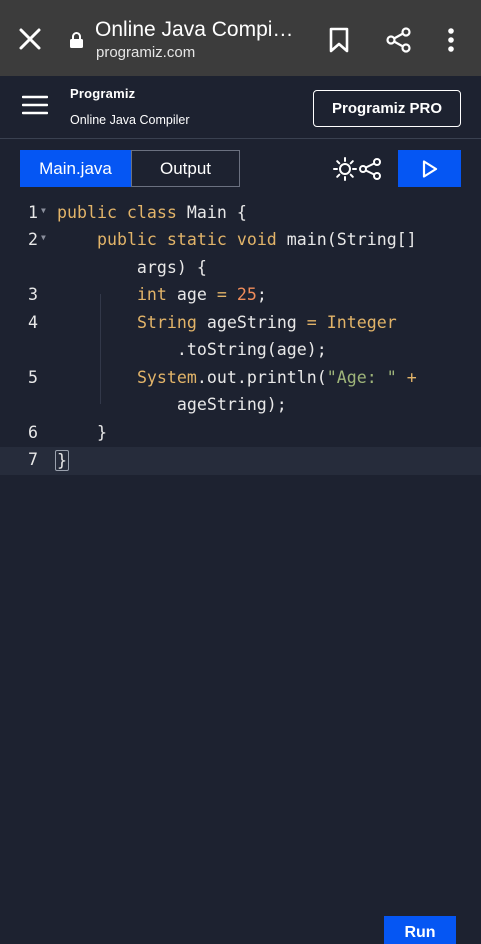 The width and height of the screenshot is (481, 944). What do you see at coordinates (102, 93) in the screenshot?
I see `programiz-logo: Programiz` at bounding box center [102, 93].